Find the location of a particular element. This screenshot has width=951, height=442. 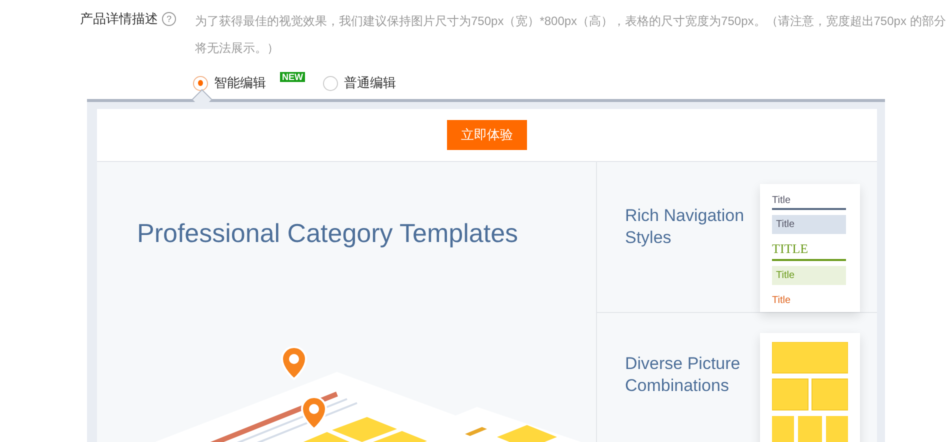

feature-title: Rich Navigation Styles is located at coordinates (685, 227).